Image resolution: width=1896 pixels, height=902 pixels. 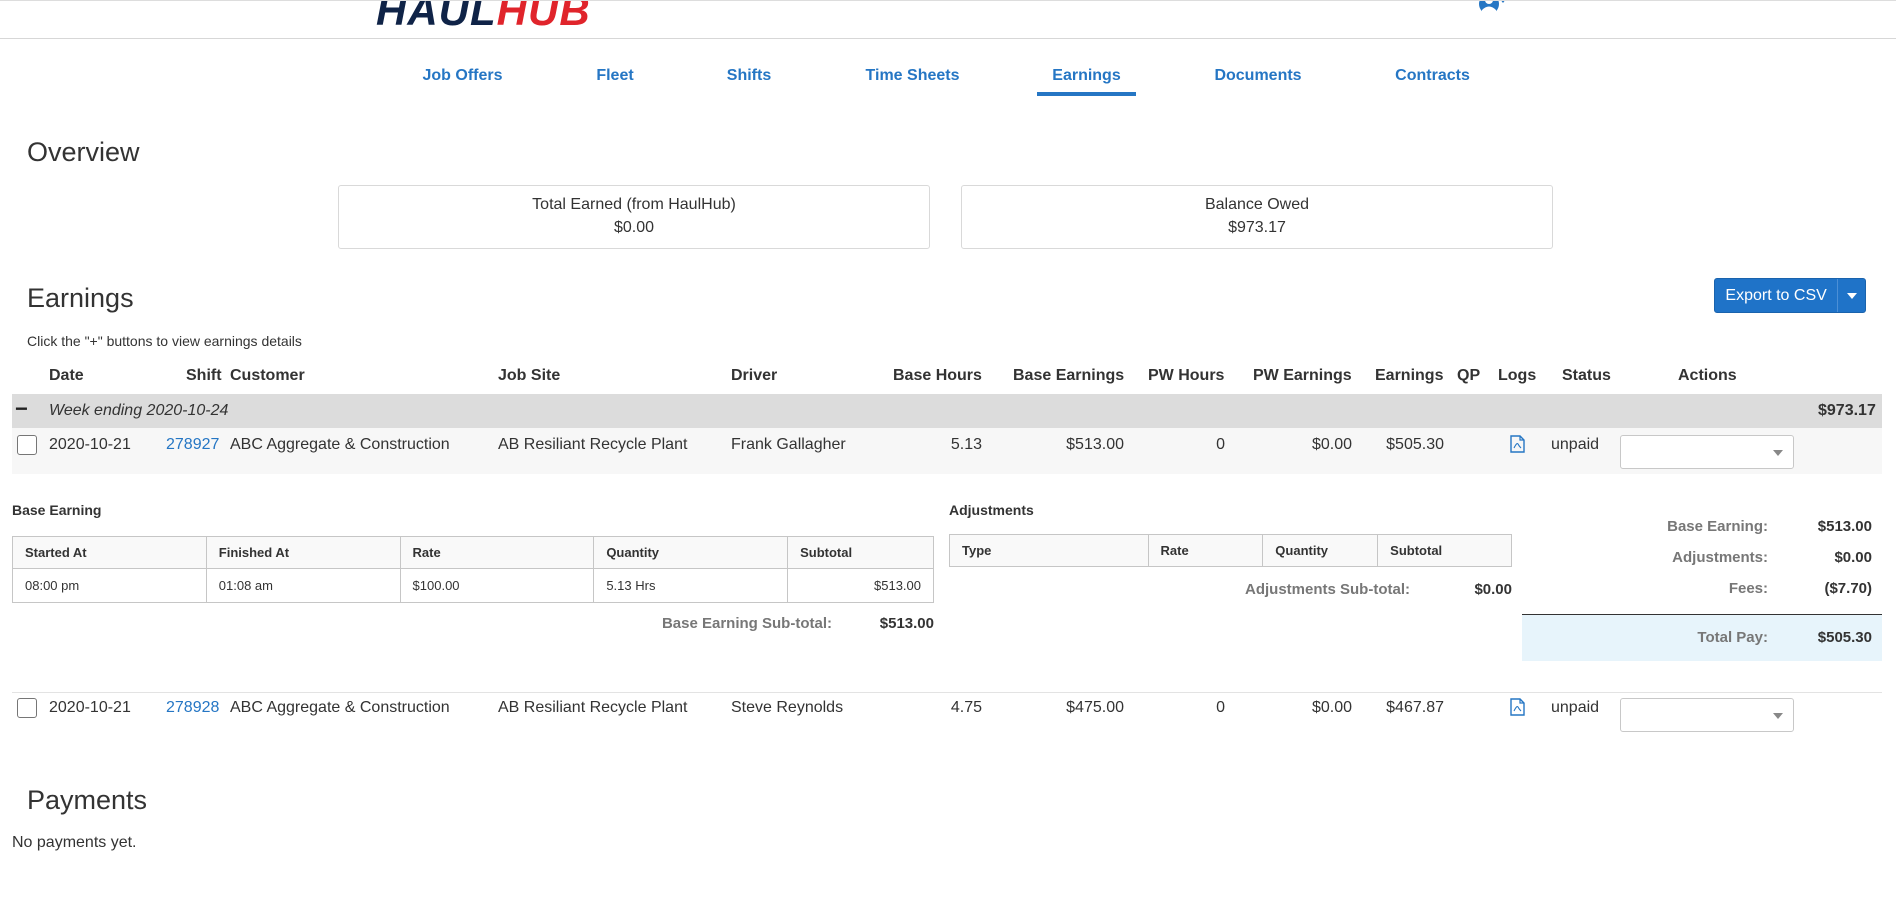 What do you see at coordinates (749, 78) in the screenshot?
I see `tab-shifts: Shifts` at bounding box center [749, 78].